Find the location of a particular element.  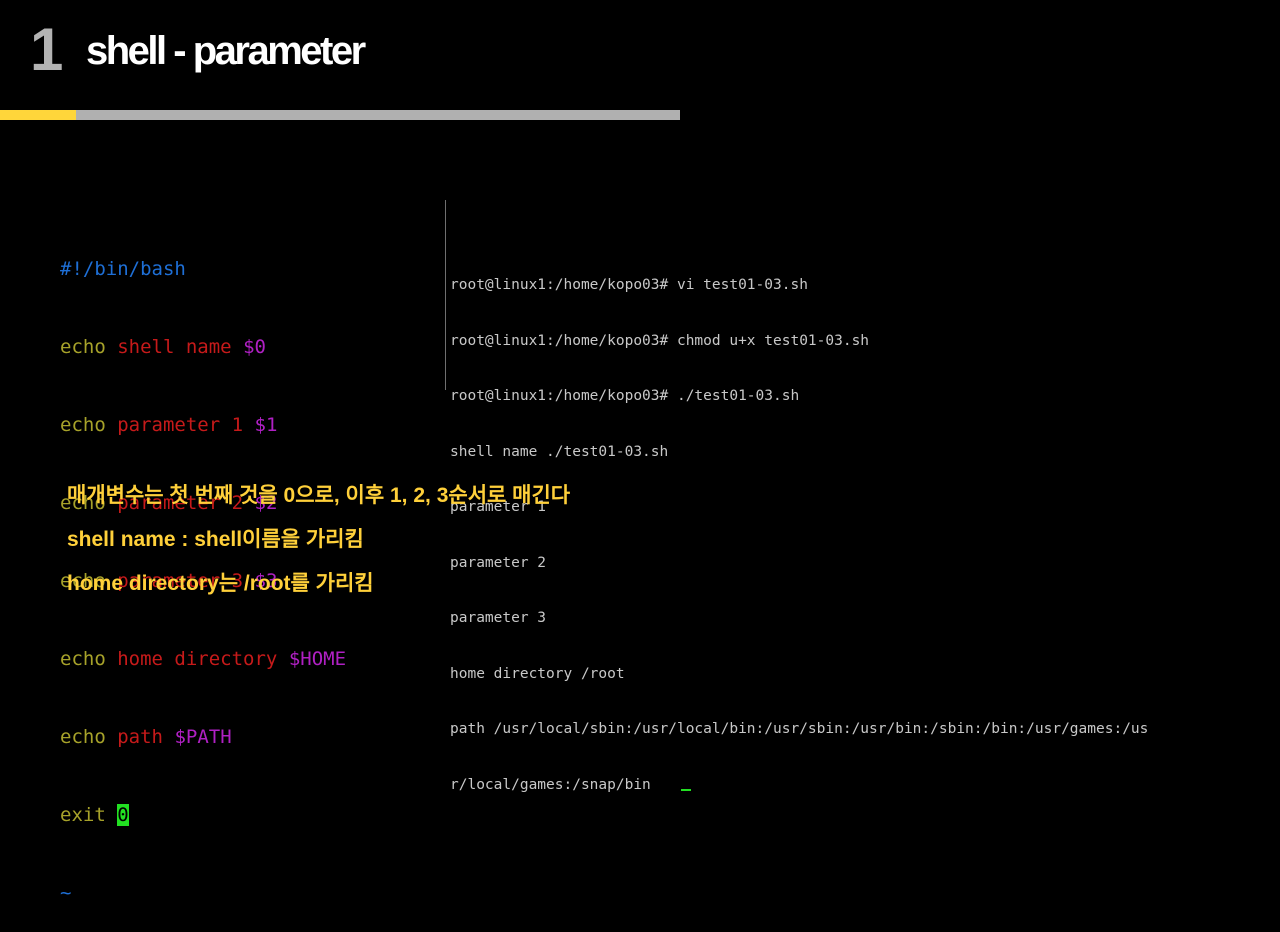

terminal-line: parameter 2 is located at coordinates (498, 562).